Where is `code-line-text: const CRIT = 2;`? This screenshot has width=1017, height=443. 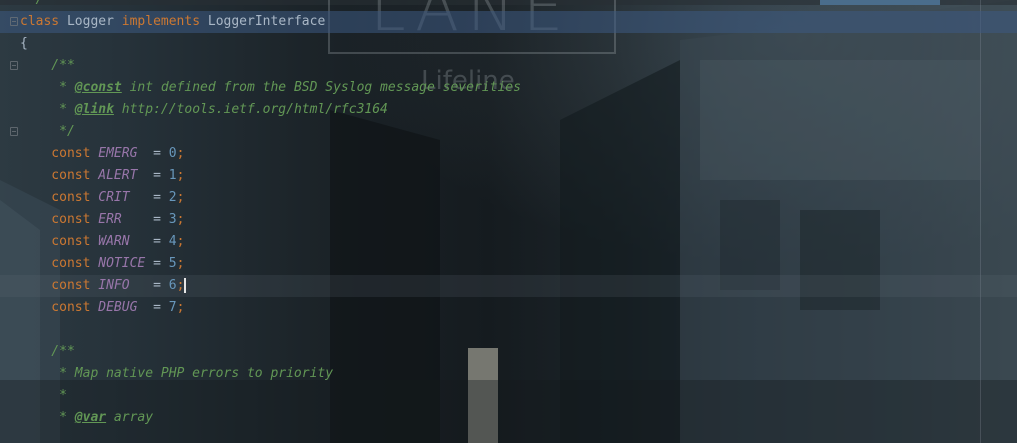 code-line-text: const CRIT = 2; is located at coordinates (102, 198).